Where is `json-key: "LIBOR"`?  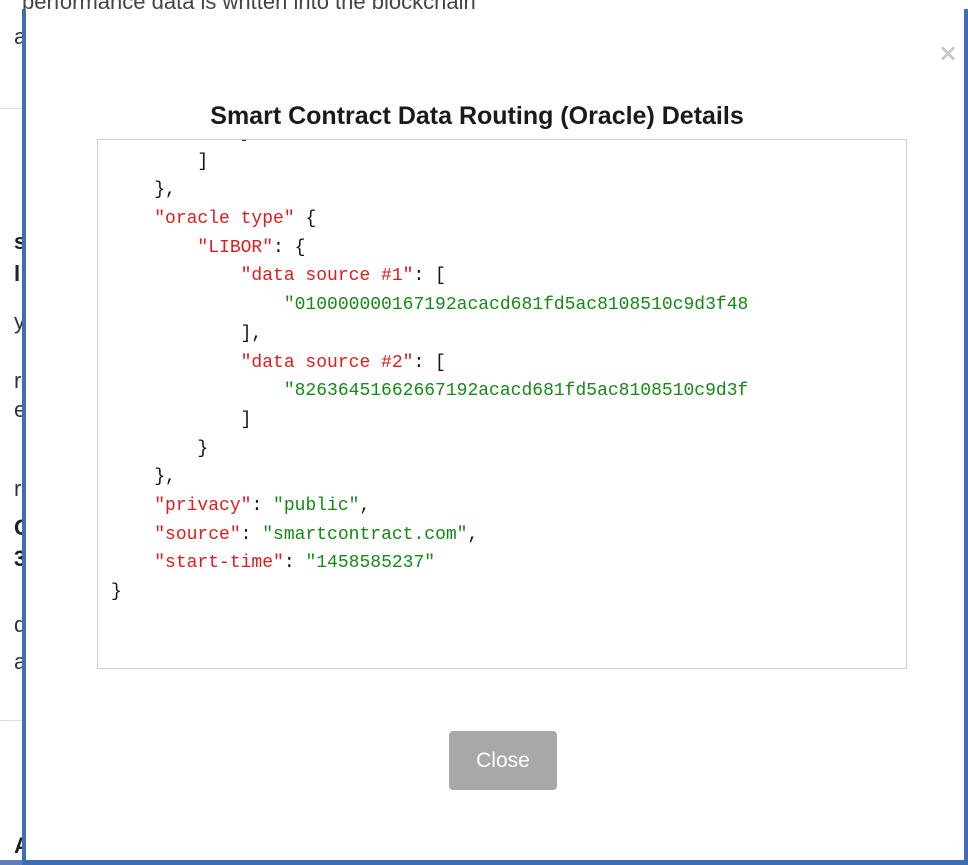
json-key: "LIBOR" is located at coordinates (235, 247).